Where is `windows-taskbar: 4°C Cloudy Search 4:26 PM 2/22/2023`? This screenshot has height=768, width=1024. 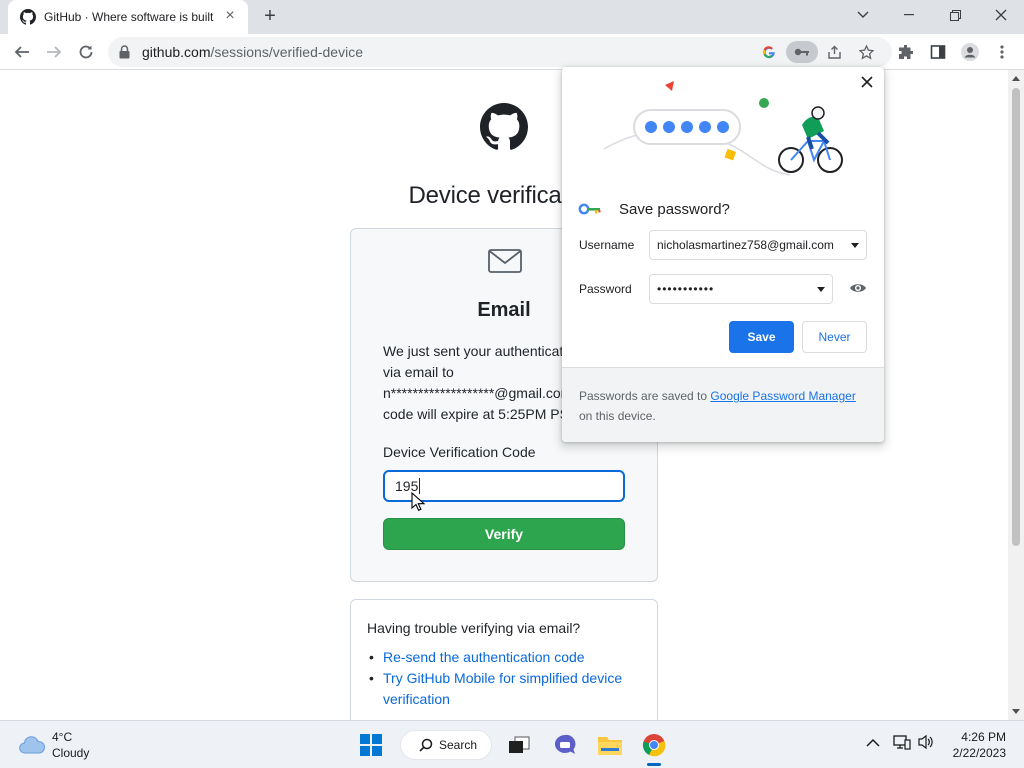 windows-taskbar: 4°C Cloudy Search 4:26 PM 2/22/2023 is located at coordinates (512, 744).